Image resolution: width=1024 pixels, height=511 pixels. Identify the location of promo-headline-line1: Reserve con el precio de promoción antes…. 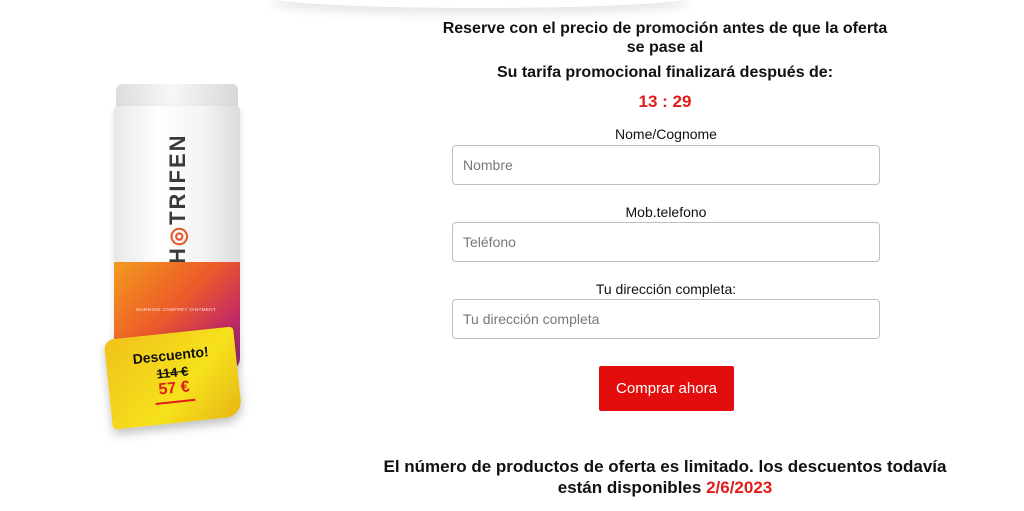
(665, 28).